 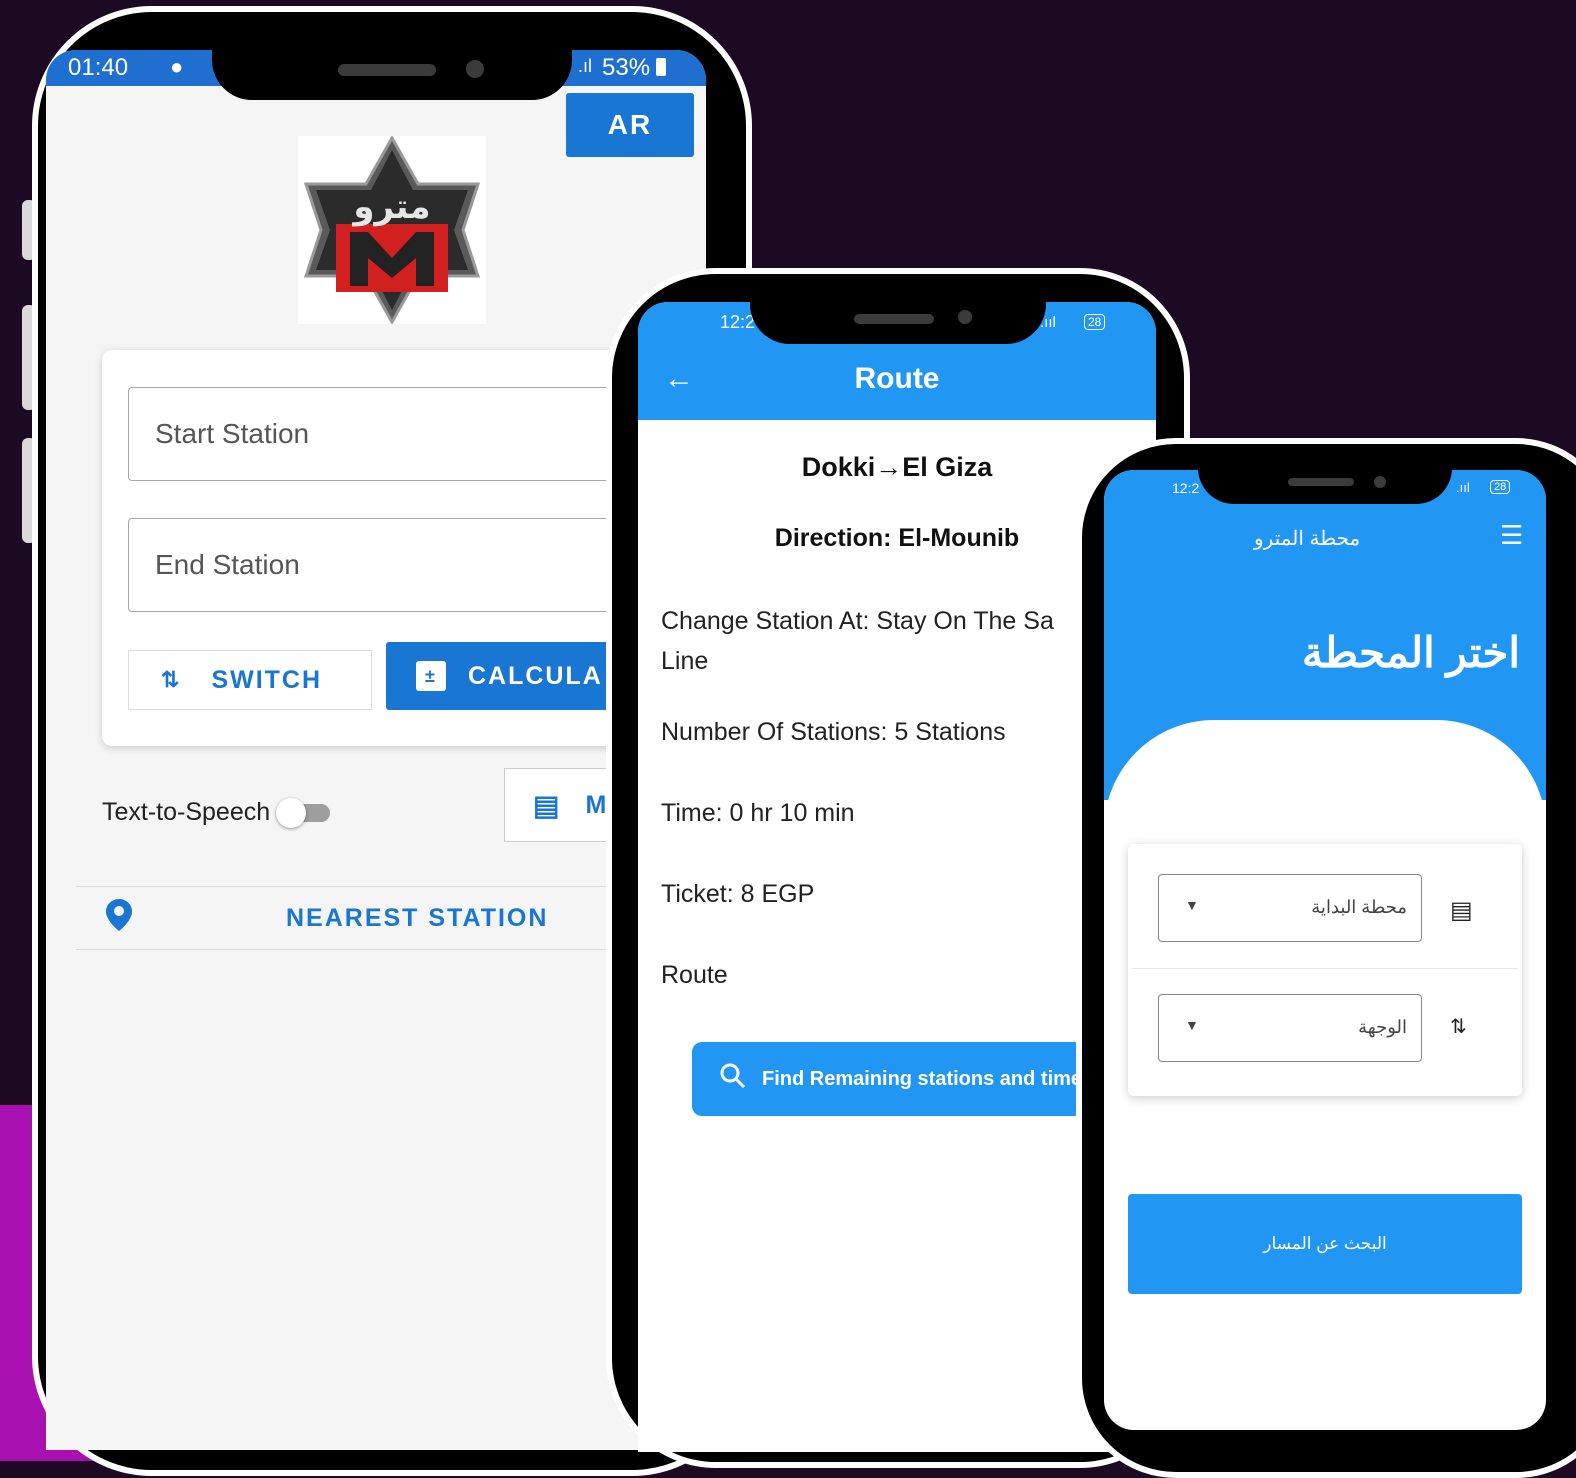 What do you see at coordinates (1411, 652) in the screenshot?
I see `heading: اختر المحطة` at bounding box center [1411, 652].